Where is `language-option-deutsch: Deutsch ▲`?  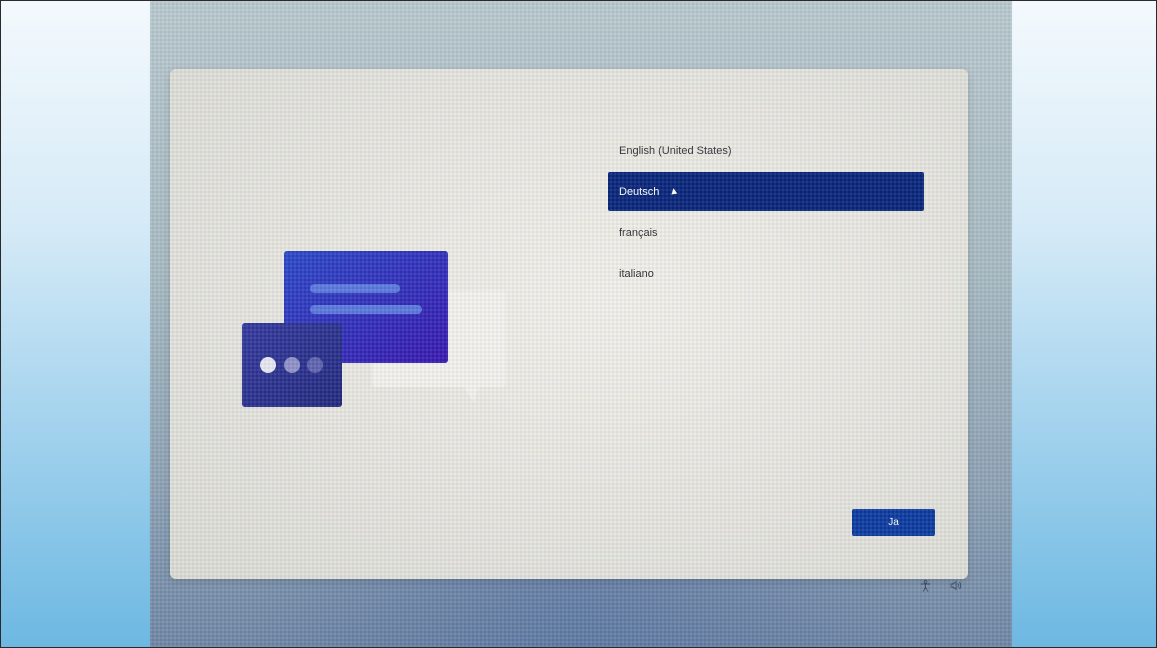
language-option-deutsch: Deutsch ▲ is located at coordinates (766, 191).